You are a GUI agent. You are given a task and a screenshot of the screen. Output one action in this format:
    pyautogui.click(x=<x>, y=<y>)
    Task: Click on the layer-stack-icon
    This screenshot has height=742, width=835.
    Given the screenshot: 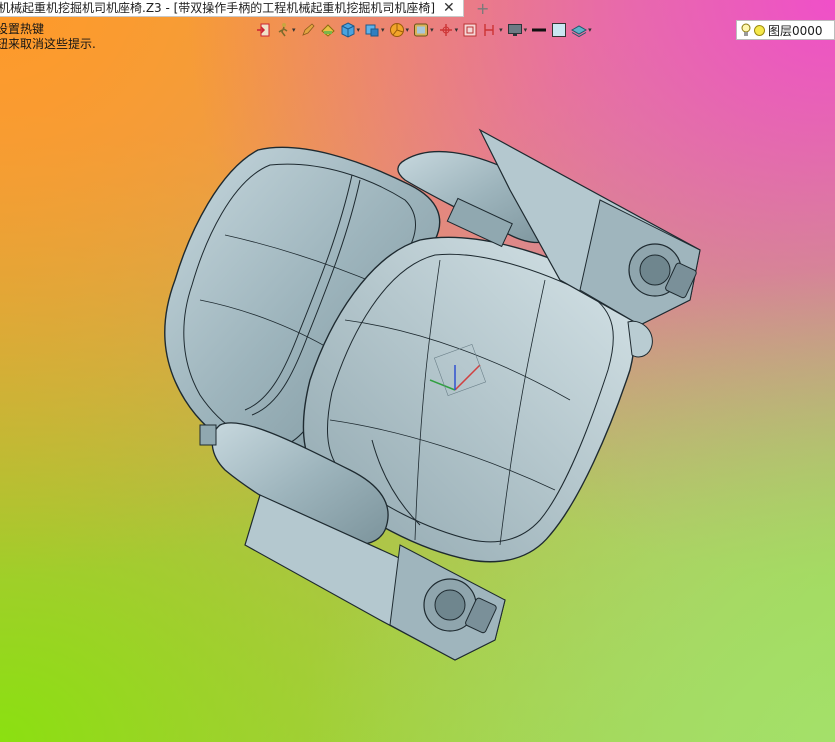 What is the action you would take?
    pyautogui.click(x=579, y=31)
    